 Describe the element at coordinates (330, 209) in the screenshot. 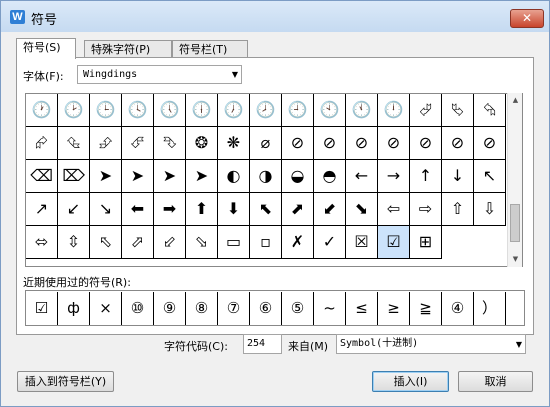

I see `symbol-cell: ⬋` at that location.